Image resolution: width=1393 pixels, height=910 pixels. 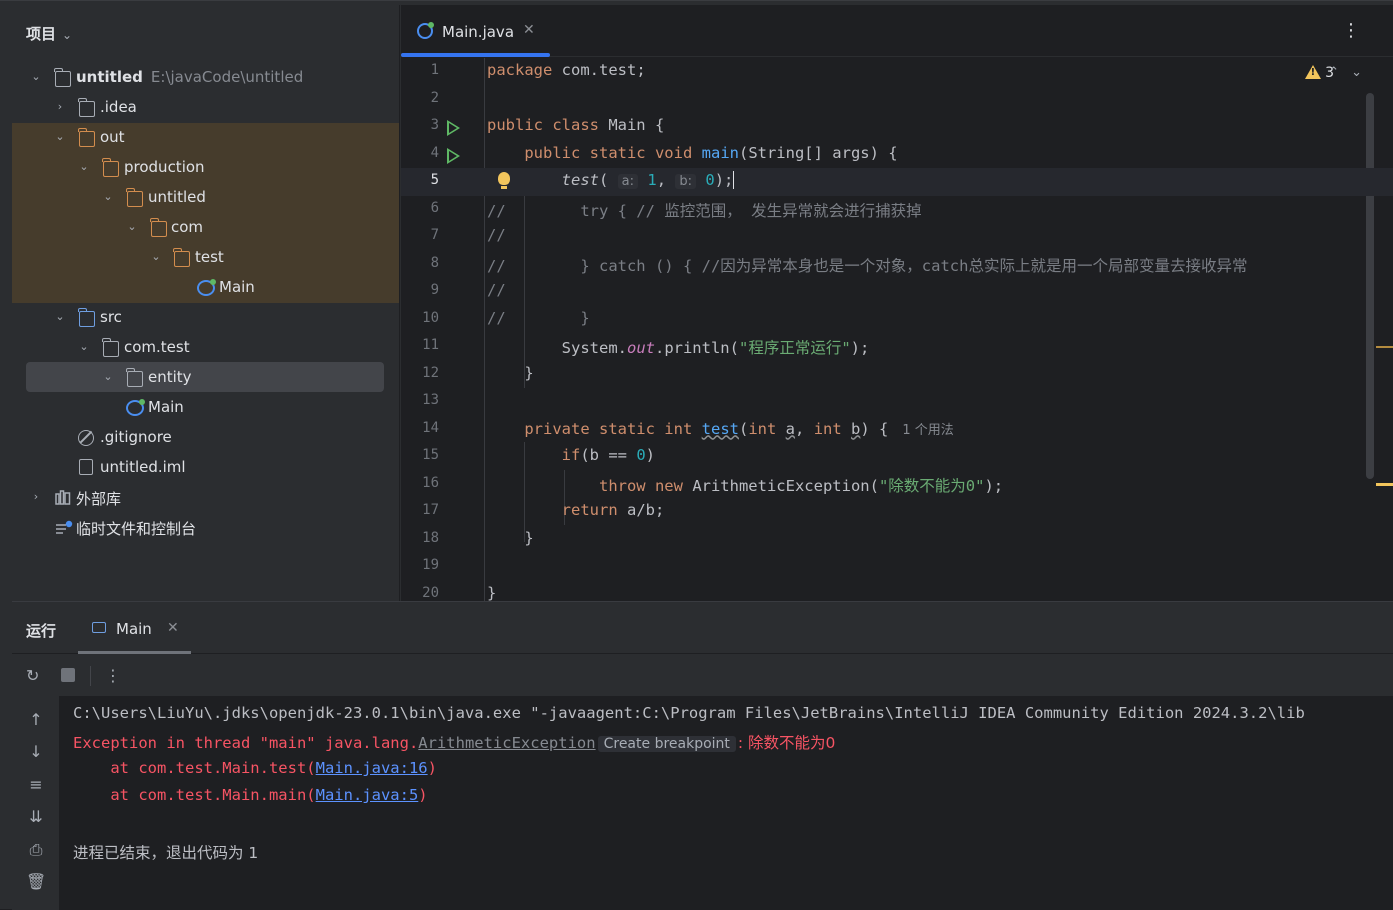 What do you see at coordinates (68, 675) in the screenshot?
I see `stop-icon` at bounding box center [68, 675].